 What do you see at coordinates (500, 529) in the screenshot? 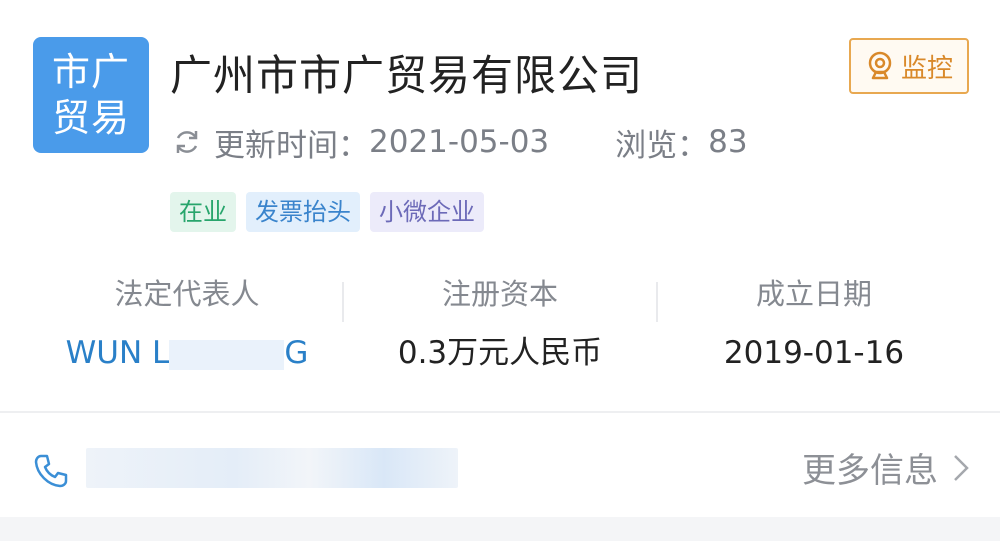
I see `bottom-strip` at bounding box center [500, 529].